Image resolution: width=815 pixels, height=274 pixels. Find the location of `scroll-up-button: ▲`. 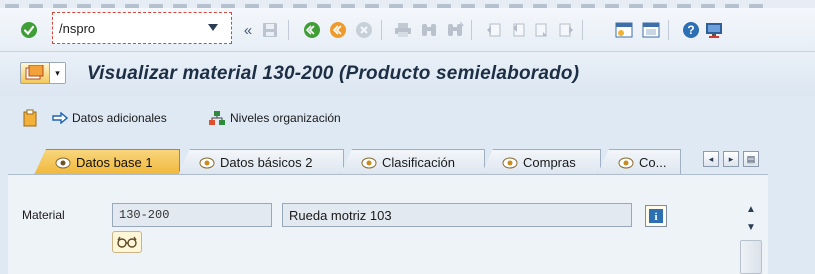

scroll-up-button: ▲ is located at coordinates (751, 209).